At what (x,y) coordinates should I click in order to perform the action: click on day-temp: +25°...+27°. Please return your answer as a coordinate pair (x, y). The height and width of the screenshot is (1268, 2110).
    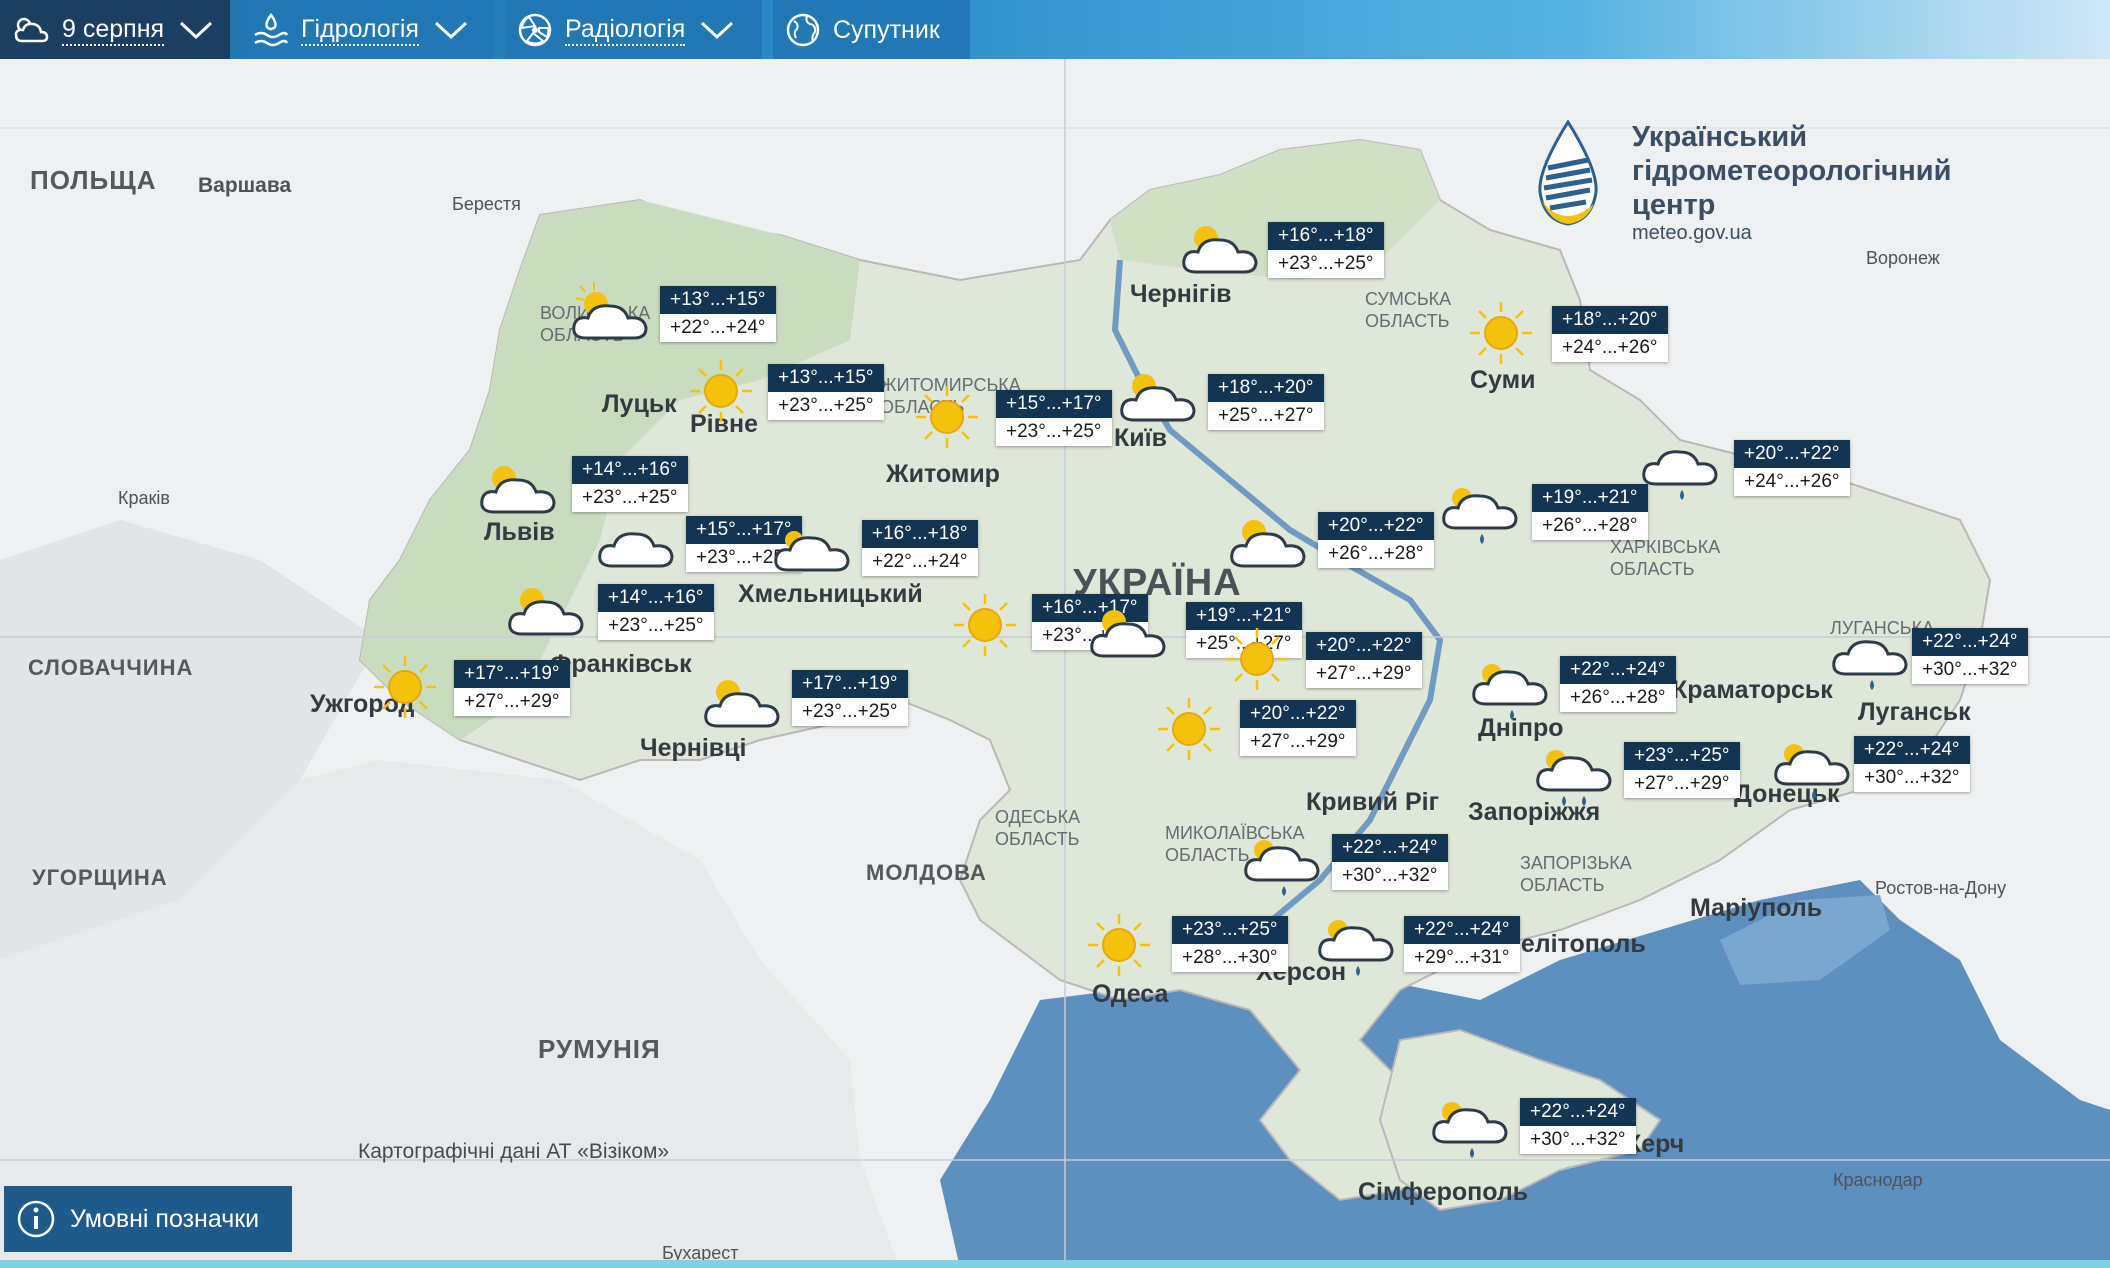
    Looking at the image, I should click on (1266, 416).